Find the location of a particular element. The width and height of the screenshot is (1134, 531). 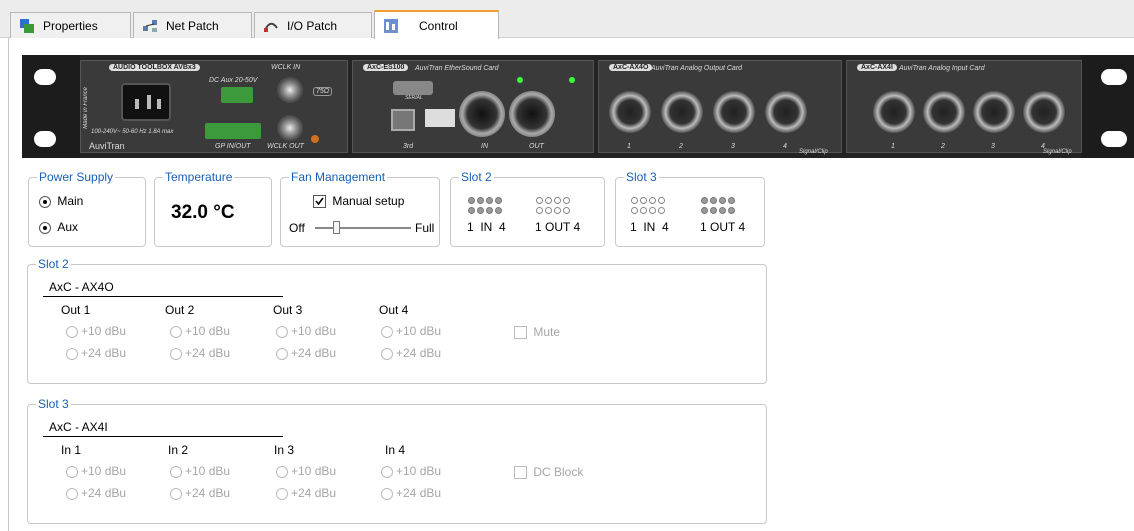

properties-icon is located at coordinates (27, 26).